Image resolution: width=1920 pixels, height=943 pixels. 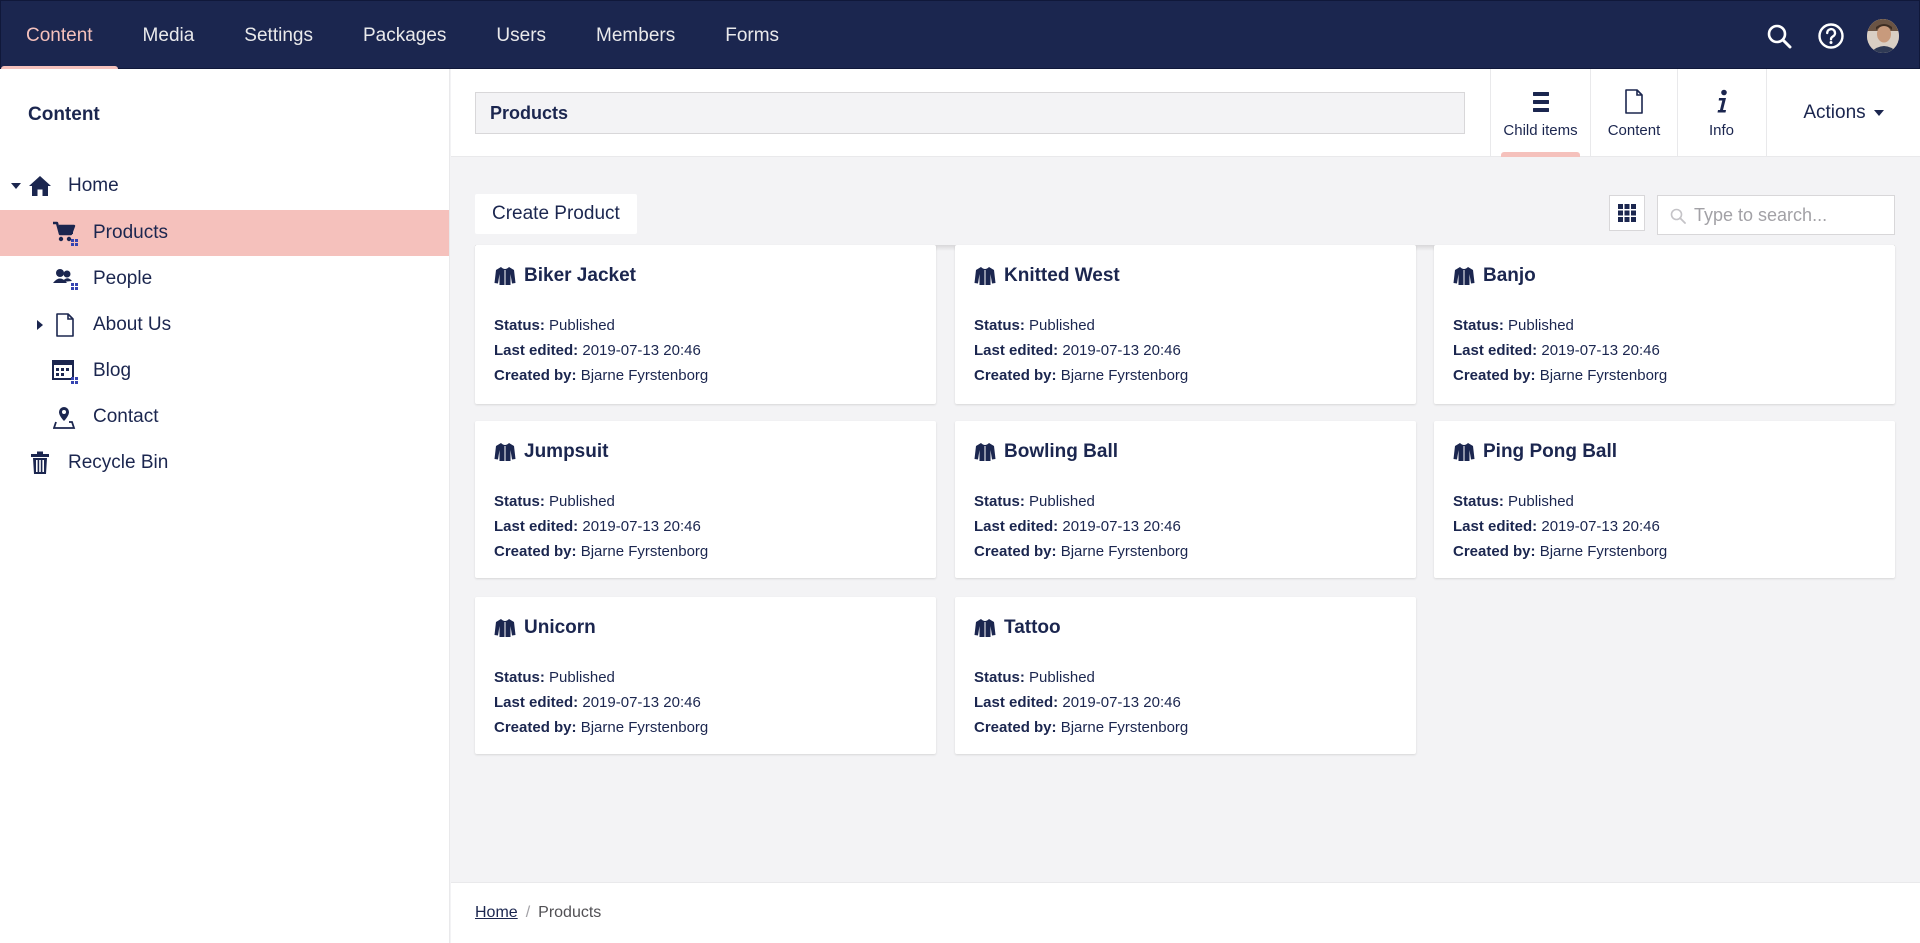 What do you see at coordinates (224, 325) in the screenshot?
I see `tree-item-about-us: About Us` at bounding box center [224, 325].